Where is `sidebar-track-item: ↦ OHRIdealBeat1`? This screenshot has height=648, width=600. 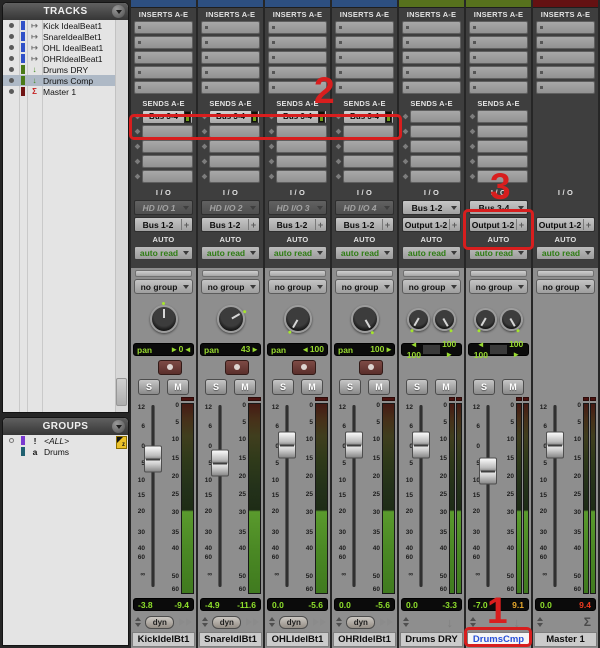
sidebar-track-item: ↦ OHRIdealBeat1 is located at coordinates (65, 58).